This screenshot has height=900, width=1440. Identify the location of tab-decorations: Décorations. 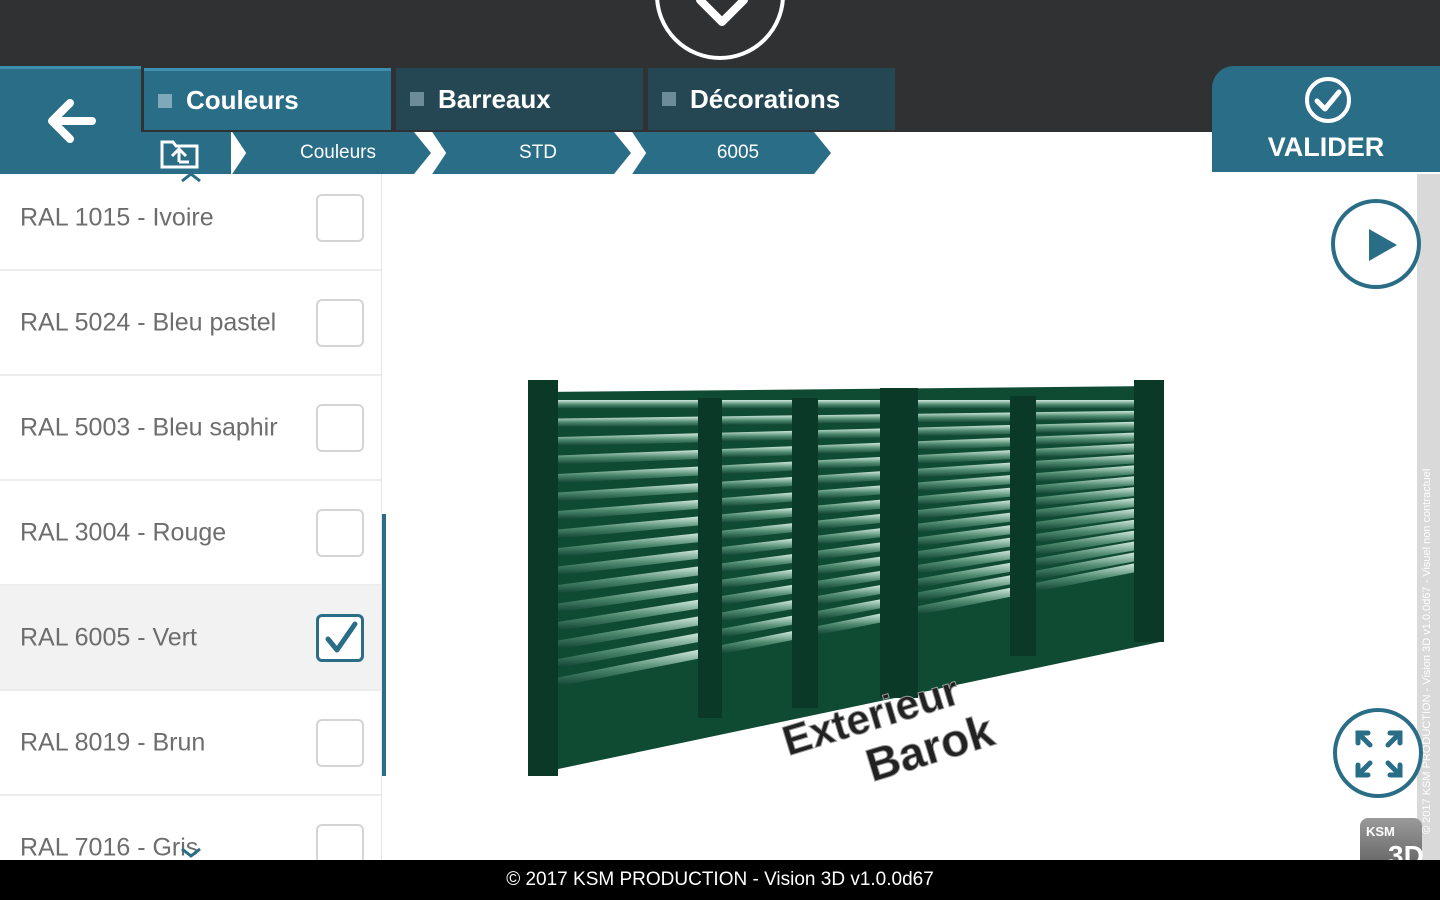
(771, 99).